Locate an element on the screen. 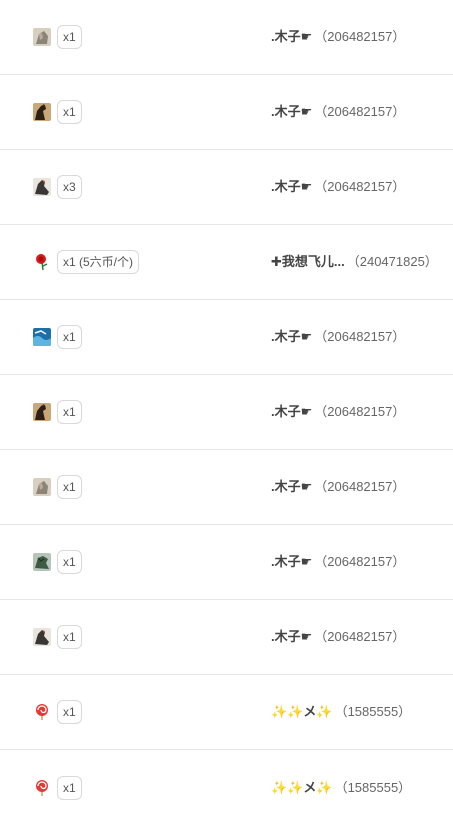 The height and width of the screenshot is (825, 453). sender-id: （240471825） is located at coordinates (392, 261).